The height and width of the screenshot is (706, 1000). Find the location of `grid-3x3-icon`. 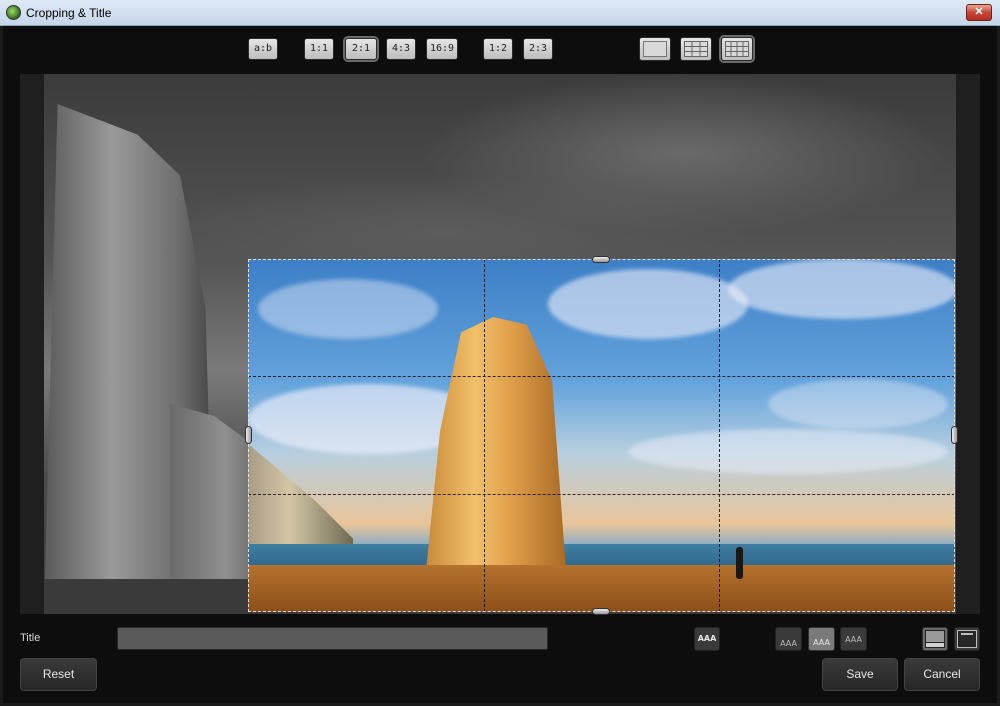

grid-3x3-icon is located at coordinates (696, 49).